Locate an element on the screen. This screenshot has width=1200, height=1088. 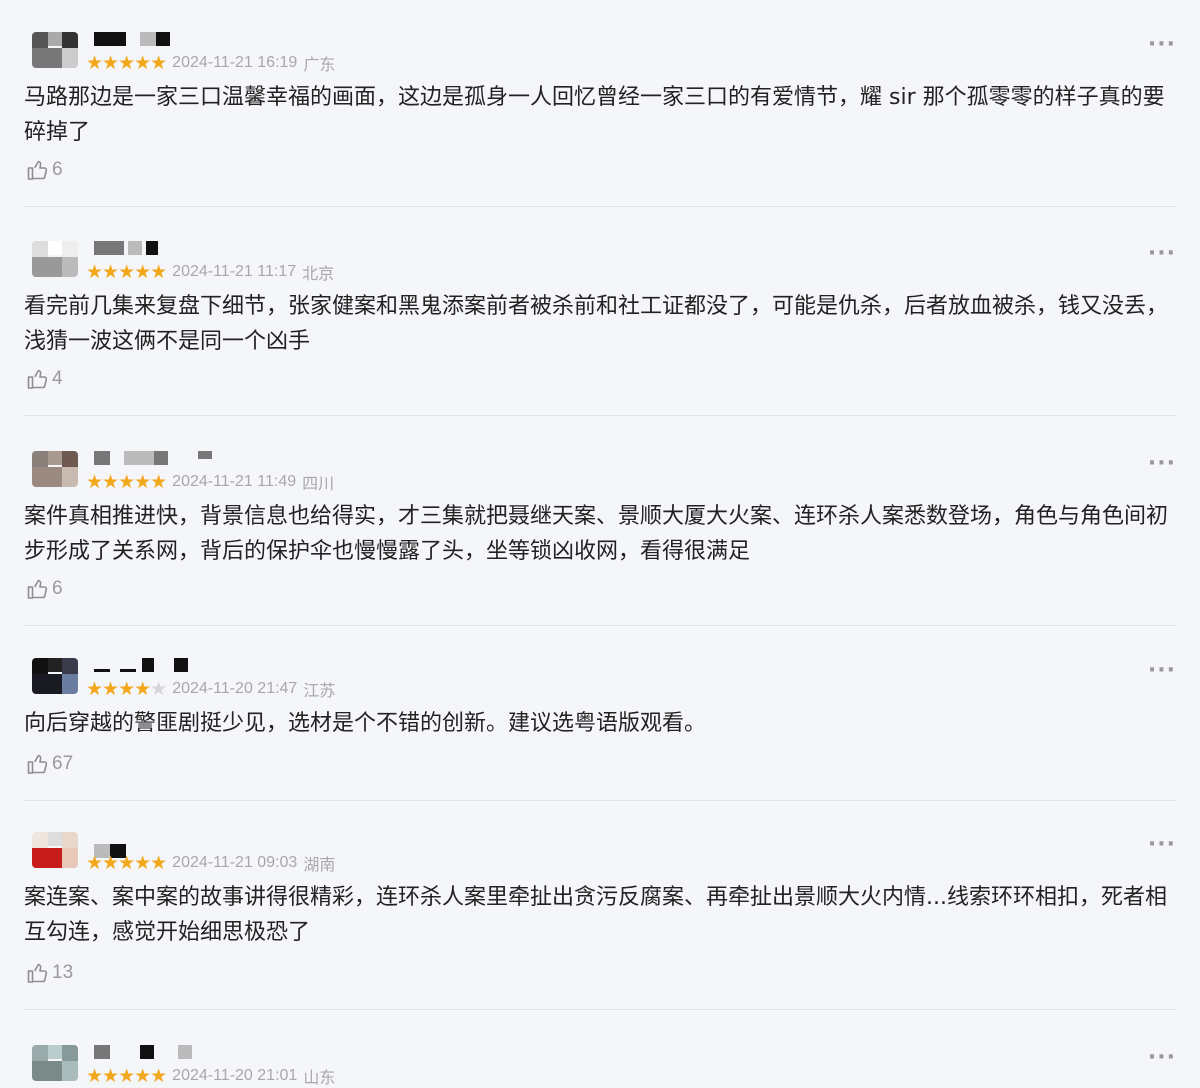
comment-date: 2024-11-21 09:03 is located at coordinates (235, 862).